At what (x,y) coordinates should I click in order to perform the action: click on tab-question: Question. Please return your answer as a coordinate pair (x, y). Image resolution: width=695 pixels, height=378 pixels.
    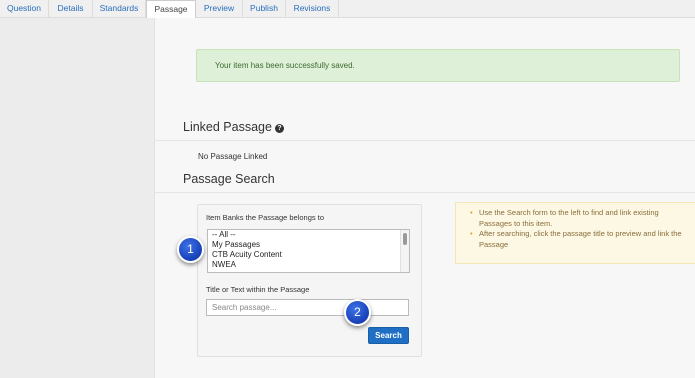
    Looking at the image, I should click on (24, 9).